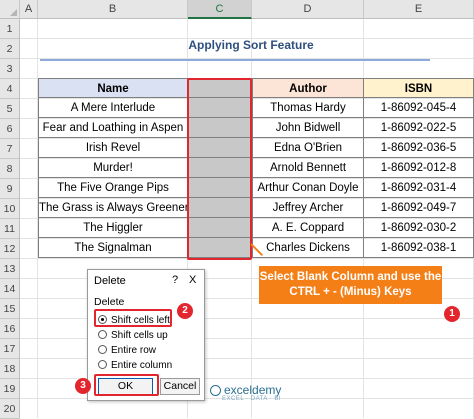  Describe the element at coordinates (10, 389) in the screenshot. I see `row-header-19: 19` at that location.